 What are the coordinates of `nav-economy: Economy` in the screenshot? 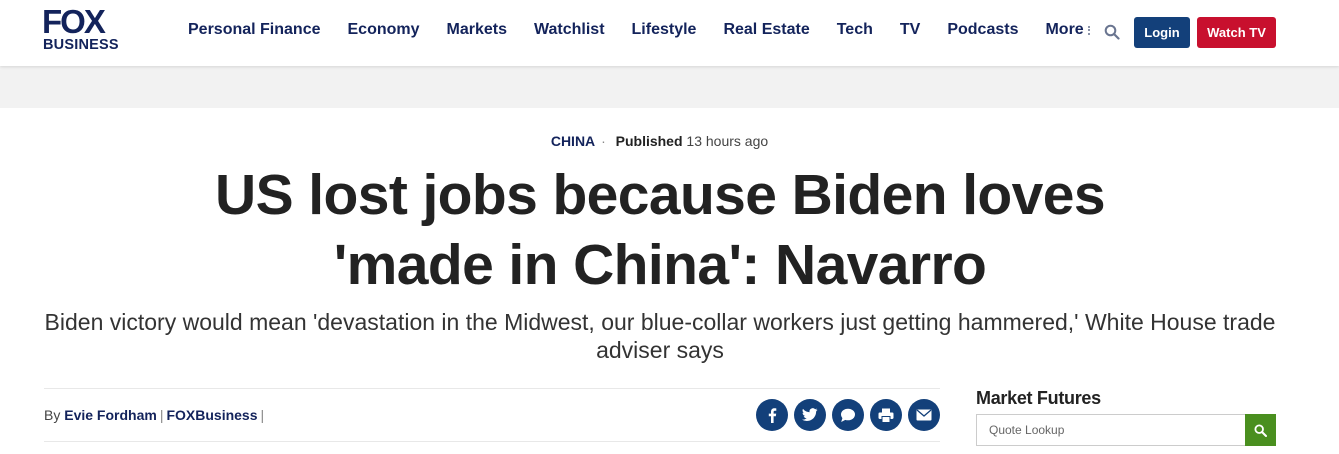 It's located at (384, 30).